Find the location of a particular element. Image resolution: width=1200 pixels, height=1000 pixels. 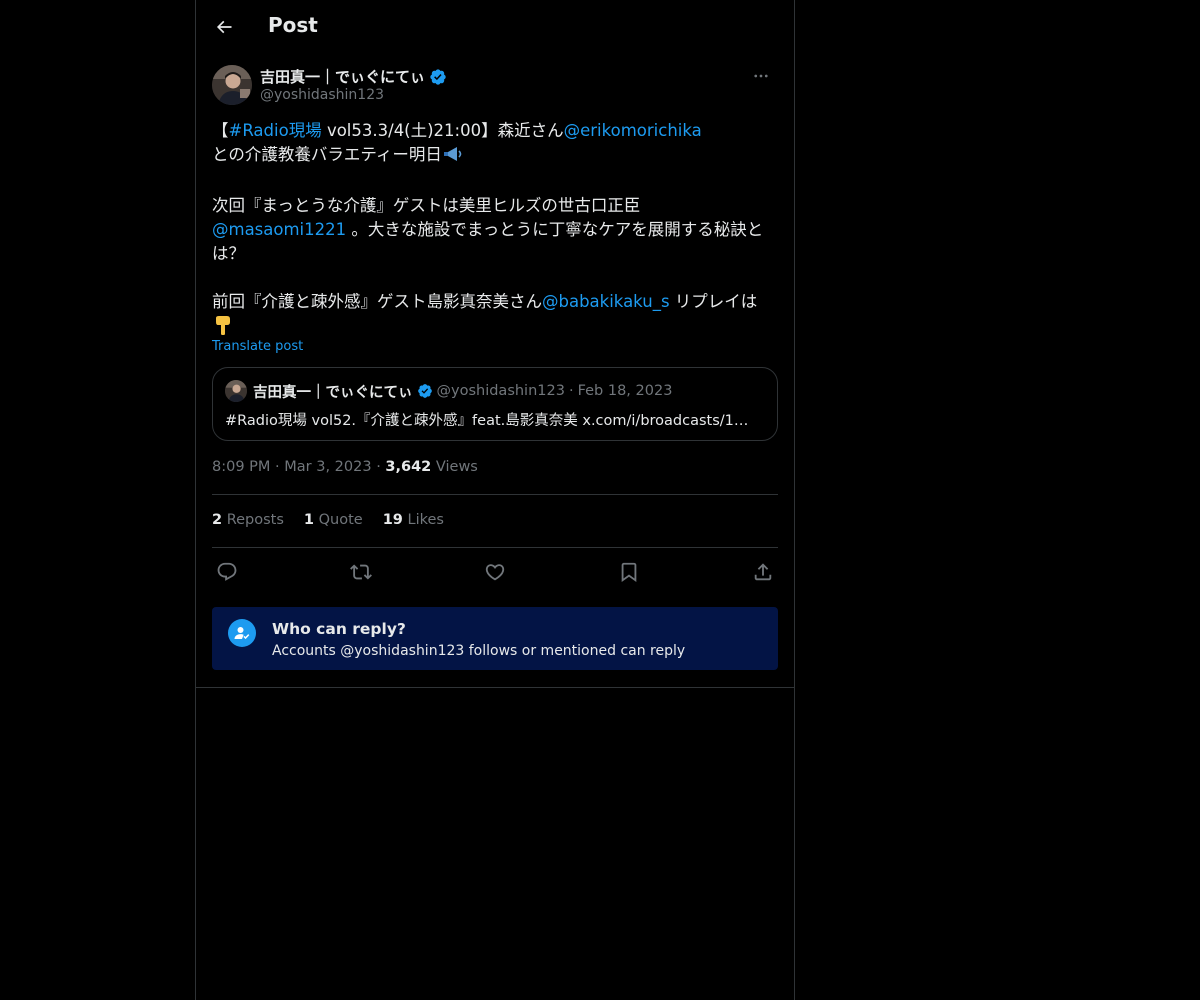

author-name-row: 吉田真一｜でぃぐにてぃ is located at coordinates (353, 76).